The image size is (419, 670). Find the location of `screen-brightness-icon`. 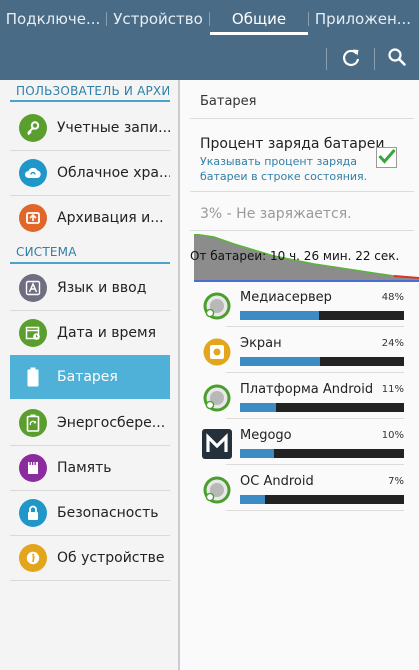

screen-brightness-icon is located at coordinates (217, 352).